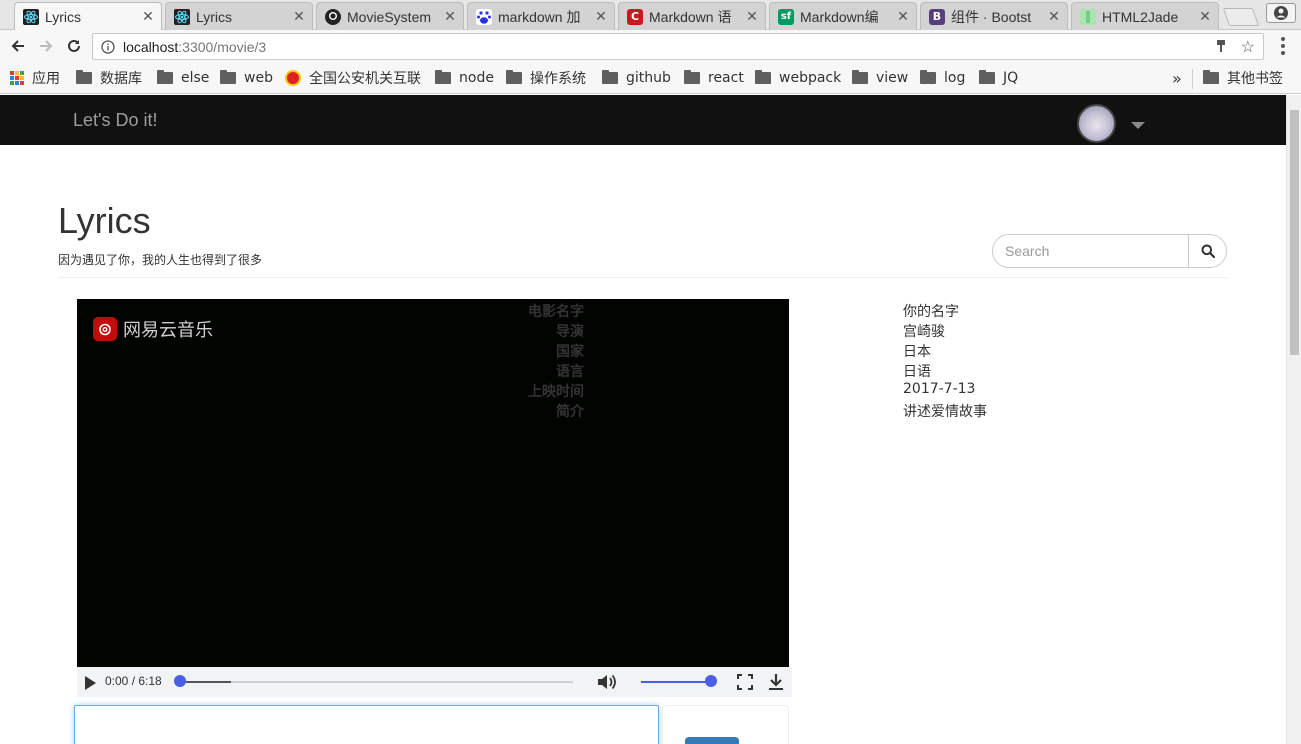 This screenshot has height=744, width=1301. Describe the element at coordinates (376, 682) in the screenshot. I see `seek-bar` at that location.